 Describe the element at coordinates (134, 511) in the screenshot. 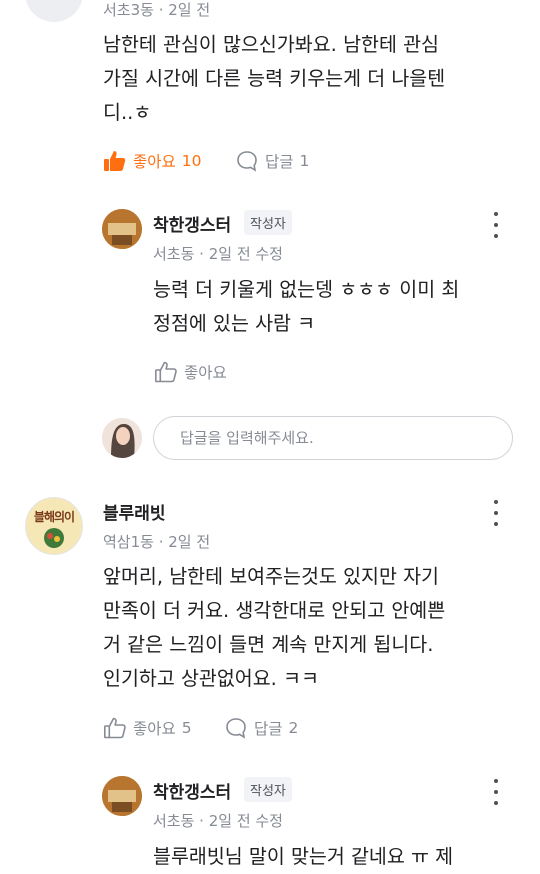

I see `commenter-name: 블루래빗` at that location.